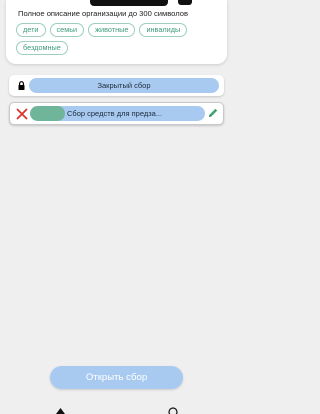 The width and height of the screenshot is (320, 414). Describe the element at coordinates (163, 30) in the screenshot. I see `tag-chip: инвалиды` at that location.